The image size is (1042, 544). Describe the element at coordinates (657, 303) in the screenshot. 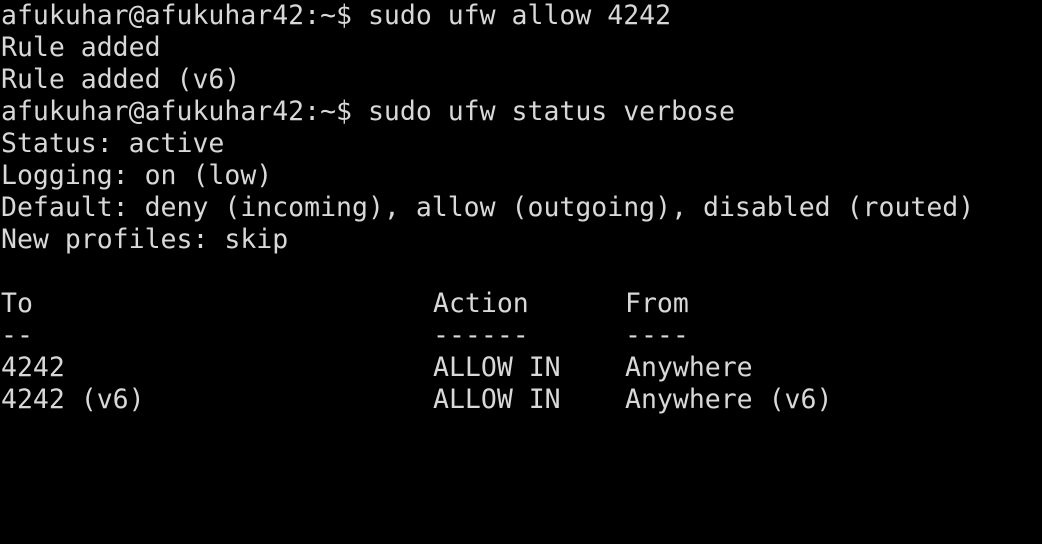

I see `header-from: From` at that location.